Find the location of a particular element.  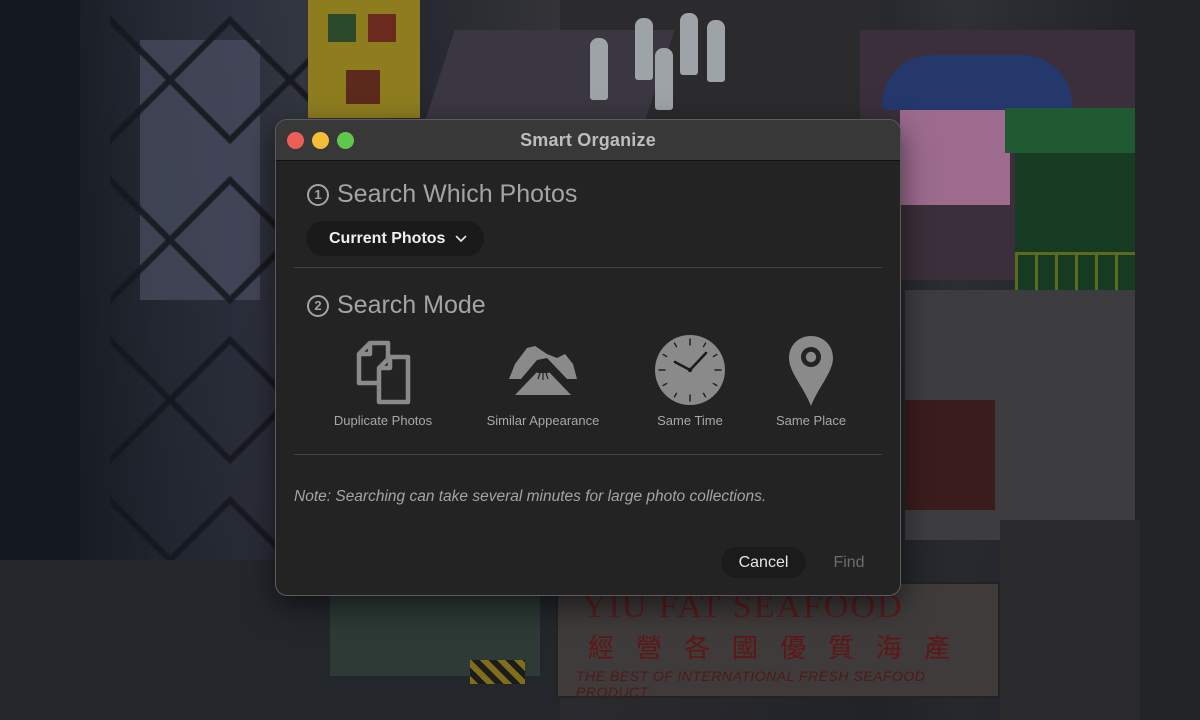

photo-source-dropdown: Current Photos is located at coordinates (395, 238).